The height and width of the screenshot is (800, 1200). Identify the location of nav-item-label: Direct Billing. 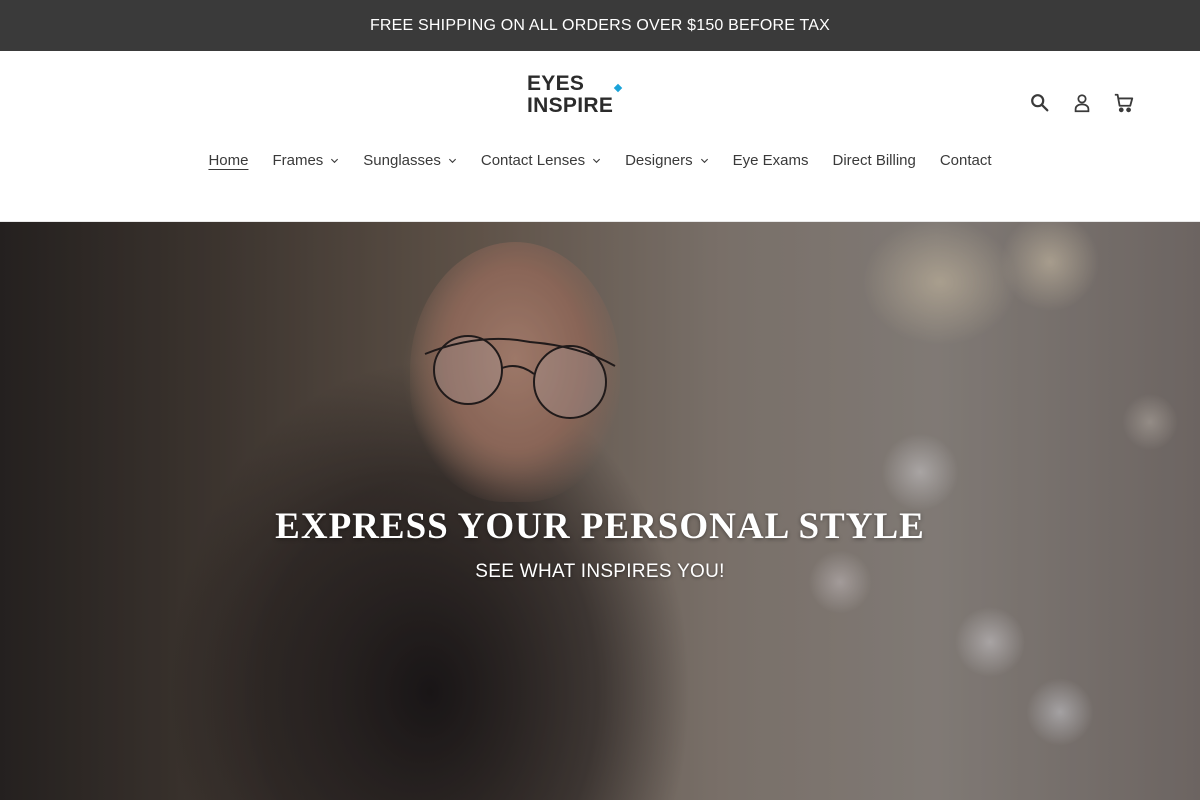
(874, 160).